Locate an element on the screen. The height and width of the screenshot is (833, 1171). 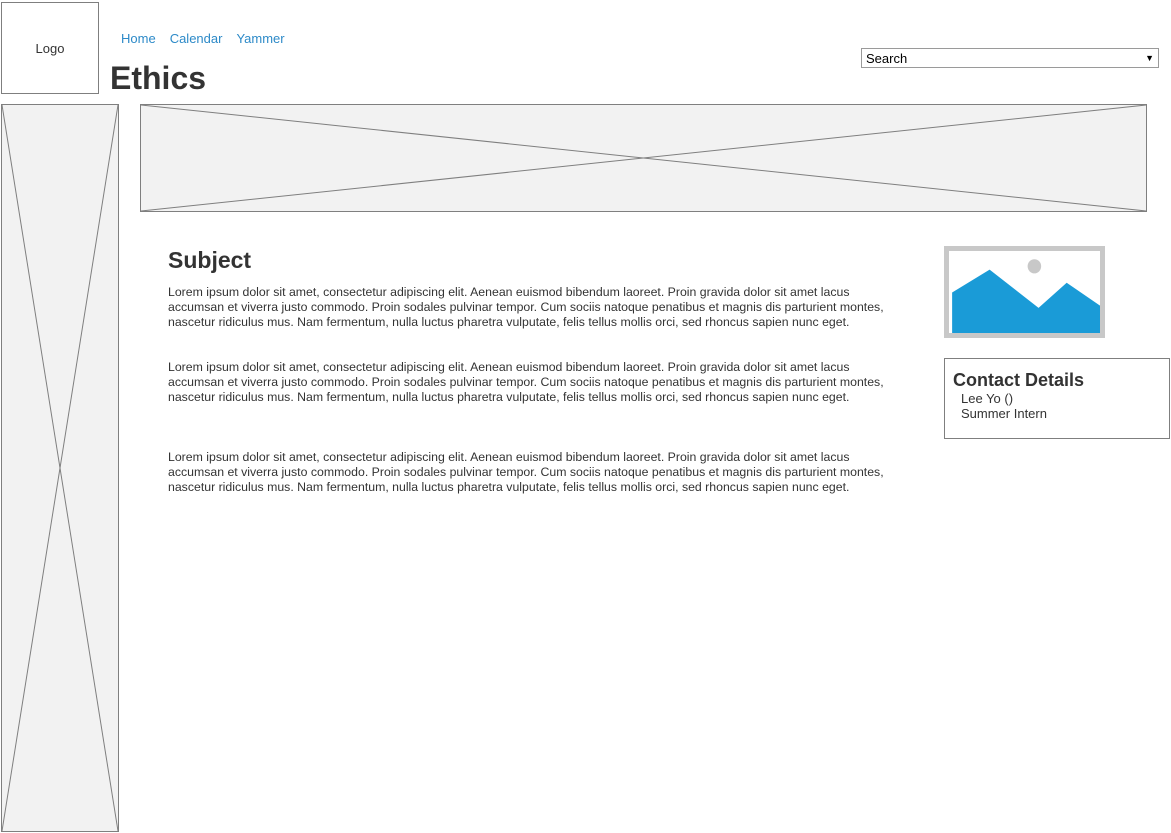
nav-link-calendar: Calendar is located at coordinates (196, 38).